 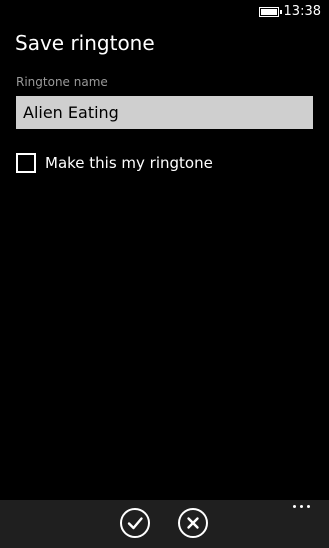 I want to click on ringtone-name-label: Ringtone name, so click(x=62, y=82).